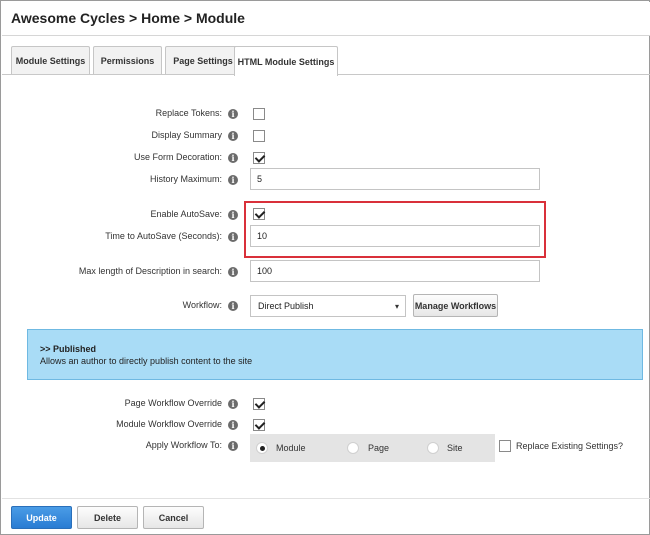  Describe the element at coordinates (328, 306) in the screenshot. I see `workflow-select: Direct Publish ▾` at that location.